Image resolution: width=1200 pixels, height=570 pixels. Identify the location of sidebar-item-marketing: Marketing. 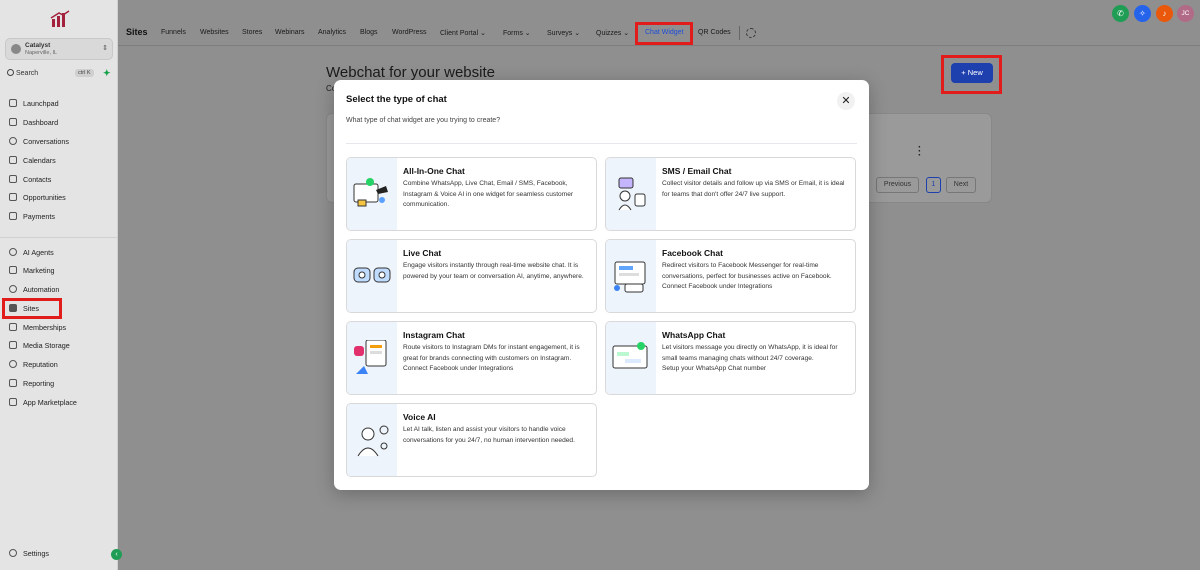
(61, 270).